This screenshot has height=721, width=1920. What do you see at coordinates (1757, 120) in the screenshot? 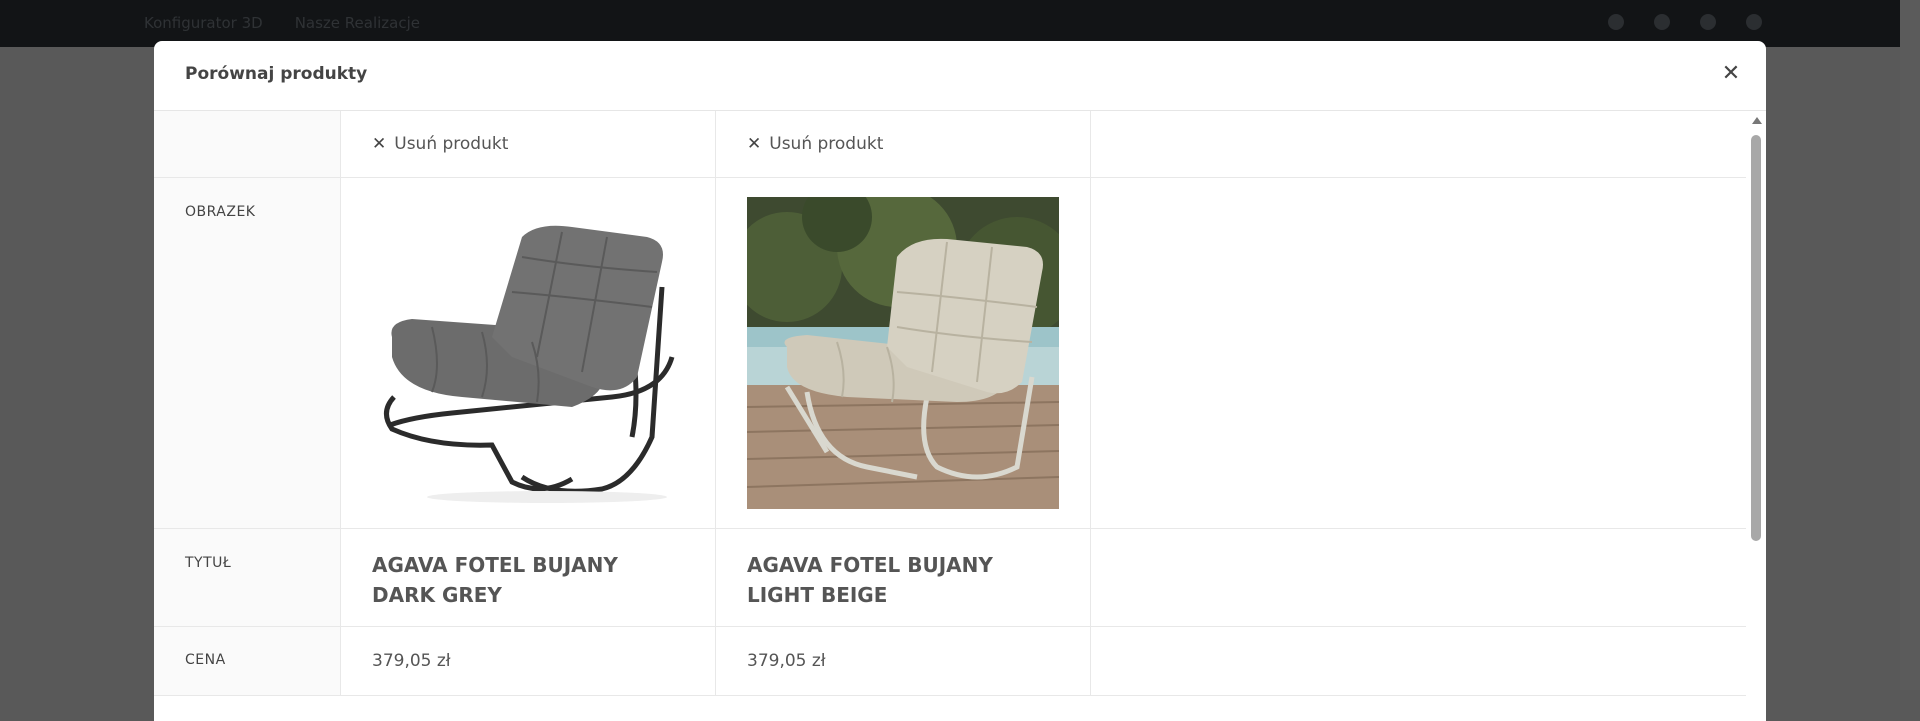
I see `scroll-up-icon` at bounding box center [1757, 120].